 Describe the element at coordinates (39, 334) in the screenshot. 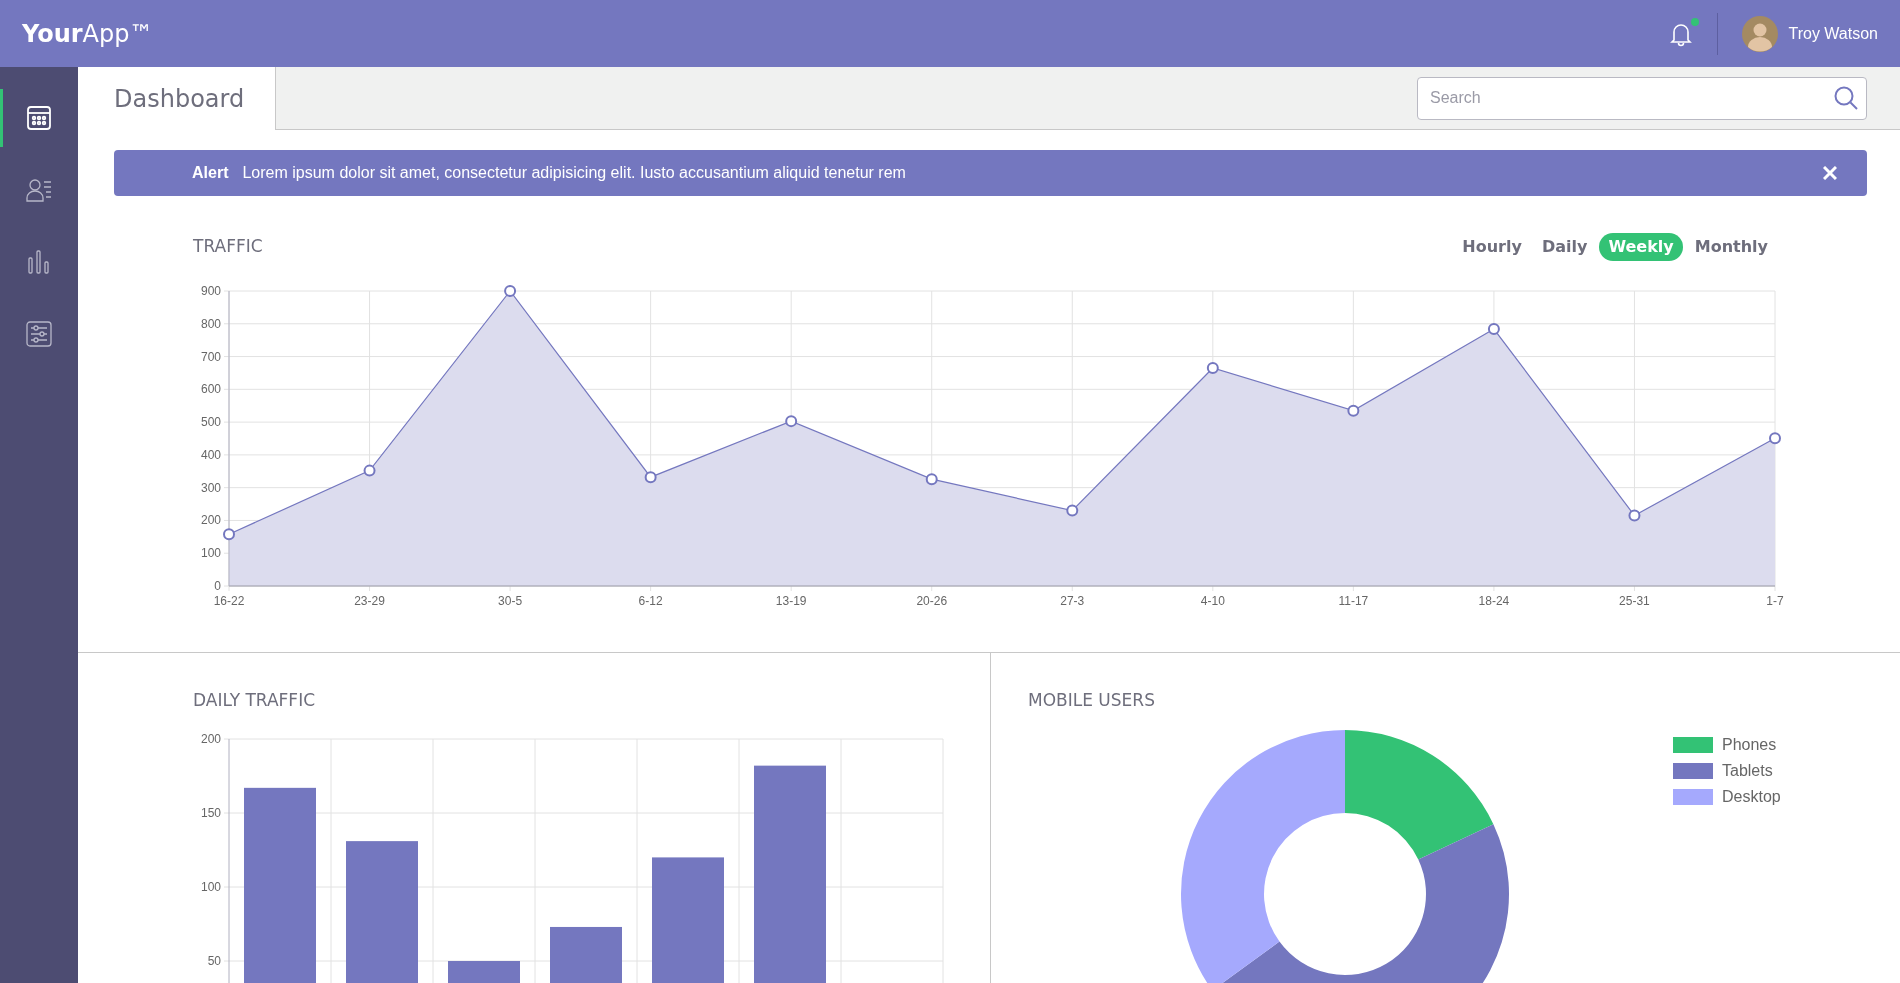

I see `sliders-icon` at that location.